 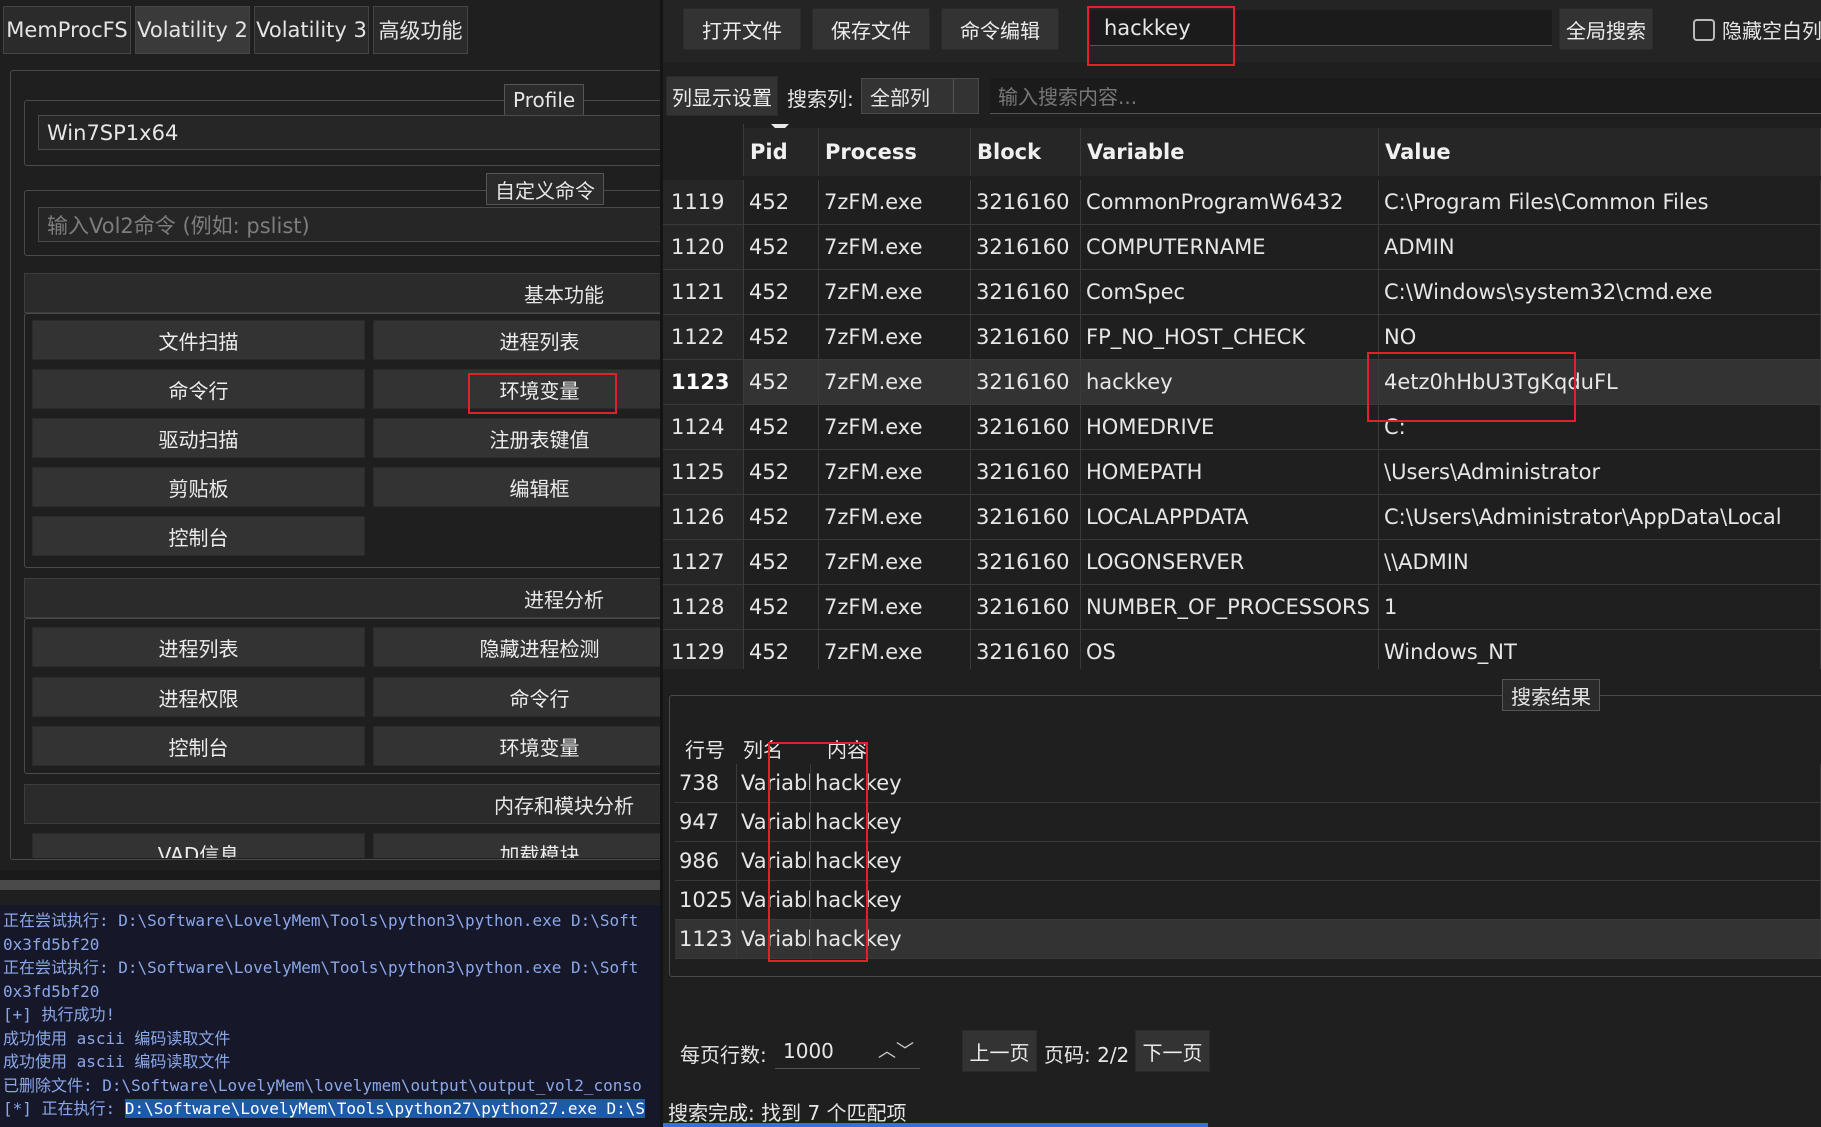 What do you see at coordinates (1600, 202) in the screenshot?
I see `cell-value: C:\Program Files\Common Files` at bounding box center [1600, 202].